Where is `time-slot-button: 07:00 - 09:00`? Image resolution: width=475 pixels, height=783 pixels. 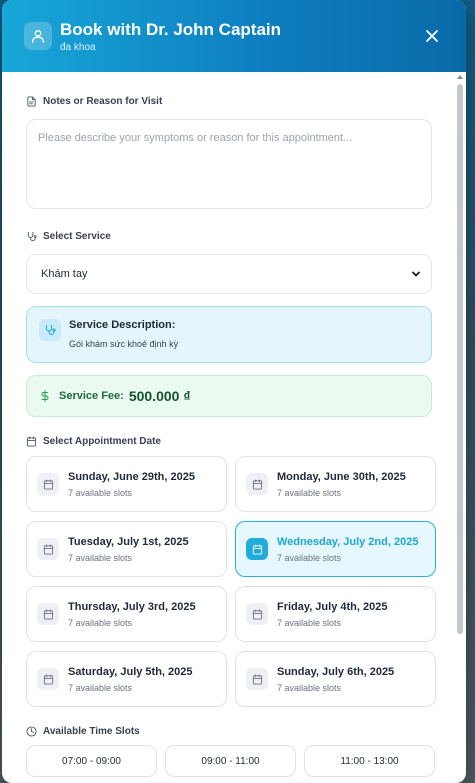 time-slot-button: 07:00 - 09:00 is located at coordinates (91, 761).